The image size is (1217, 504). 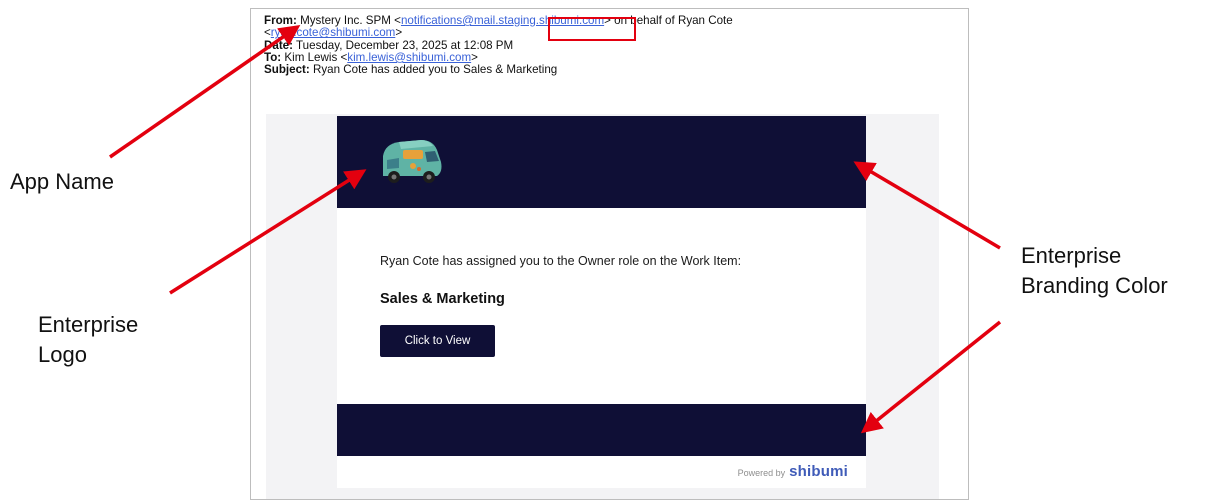 I want to click on date-value: Tuesday, December 23, 2025 at 12:08 PM, so click(x=405, y=45).